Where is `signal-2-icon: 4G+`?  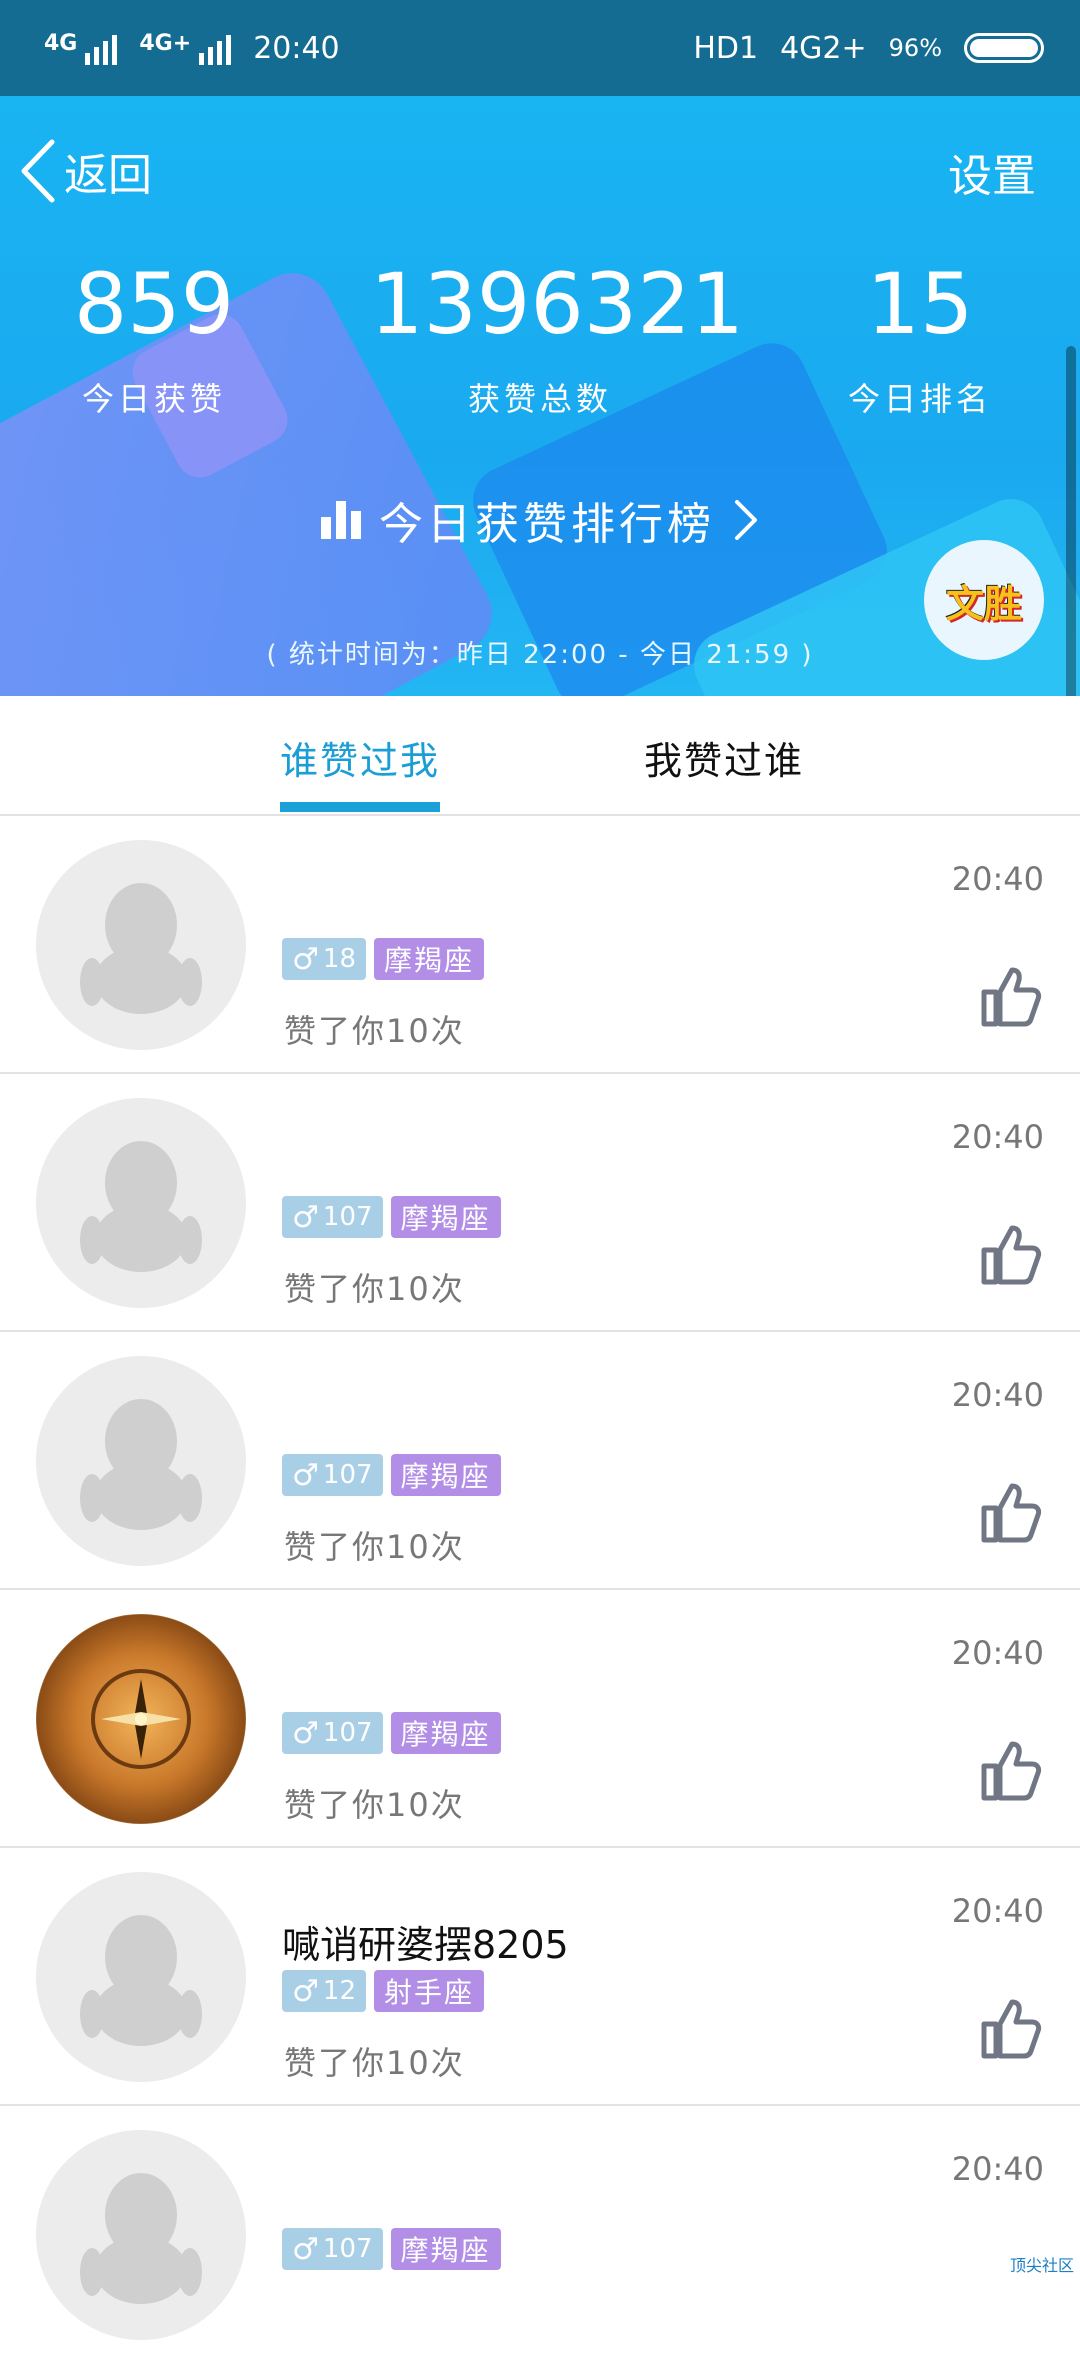 signal-2-icon: 4G+ is located at coordinates (185, 48).